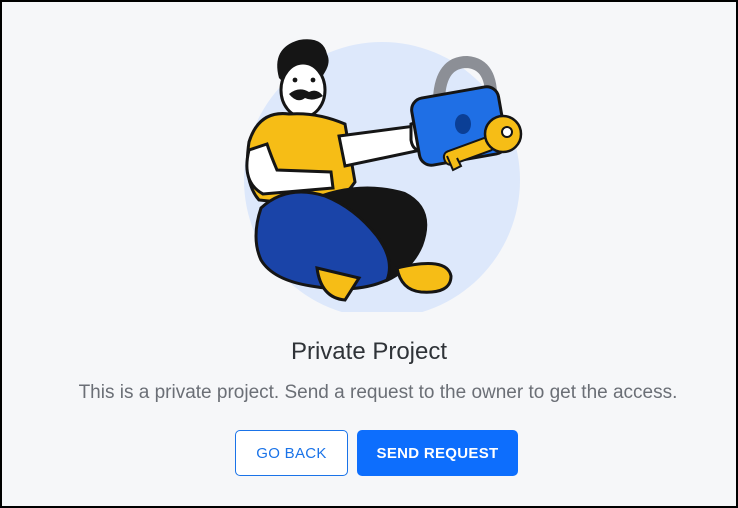  I want to click on go-back-button: GO BACK, so click(291, 453).